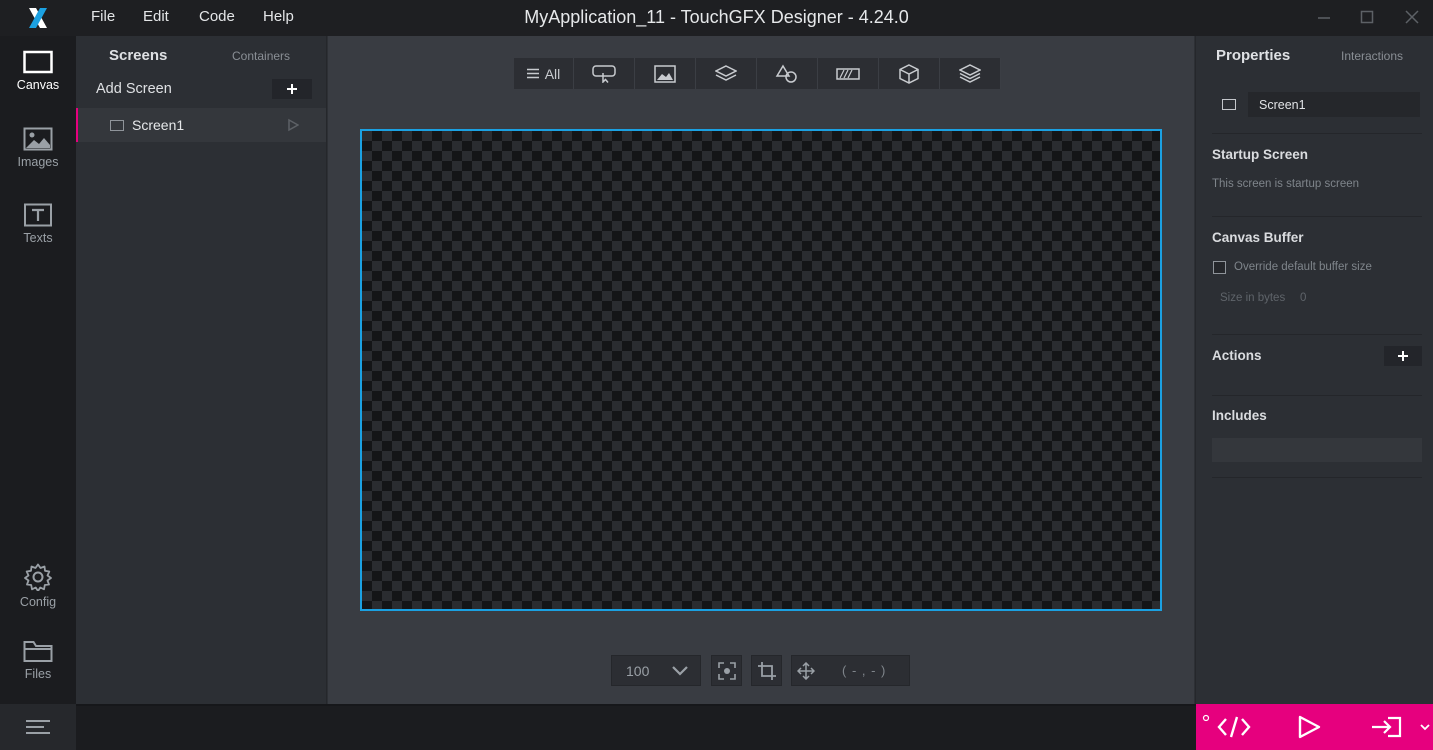  I want to click on screen-list-item: Screen1, so click(201, 125).